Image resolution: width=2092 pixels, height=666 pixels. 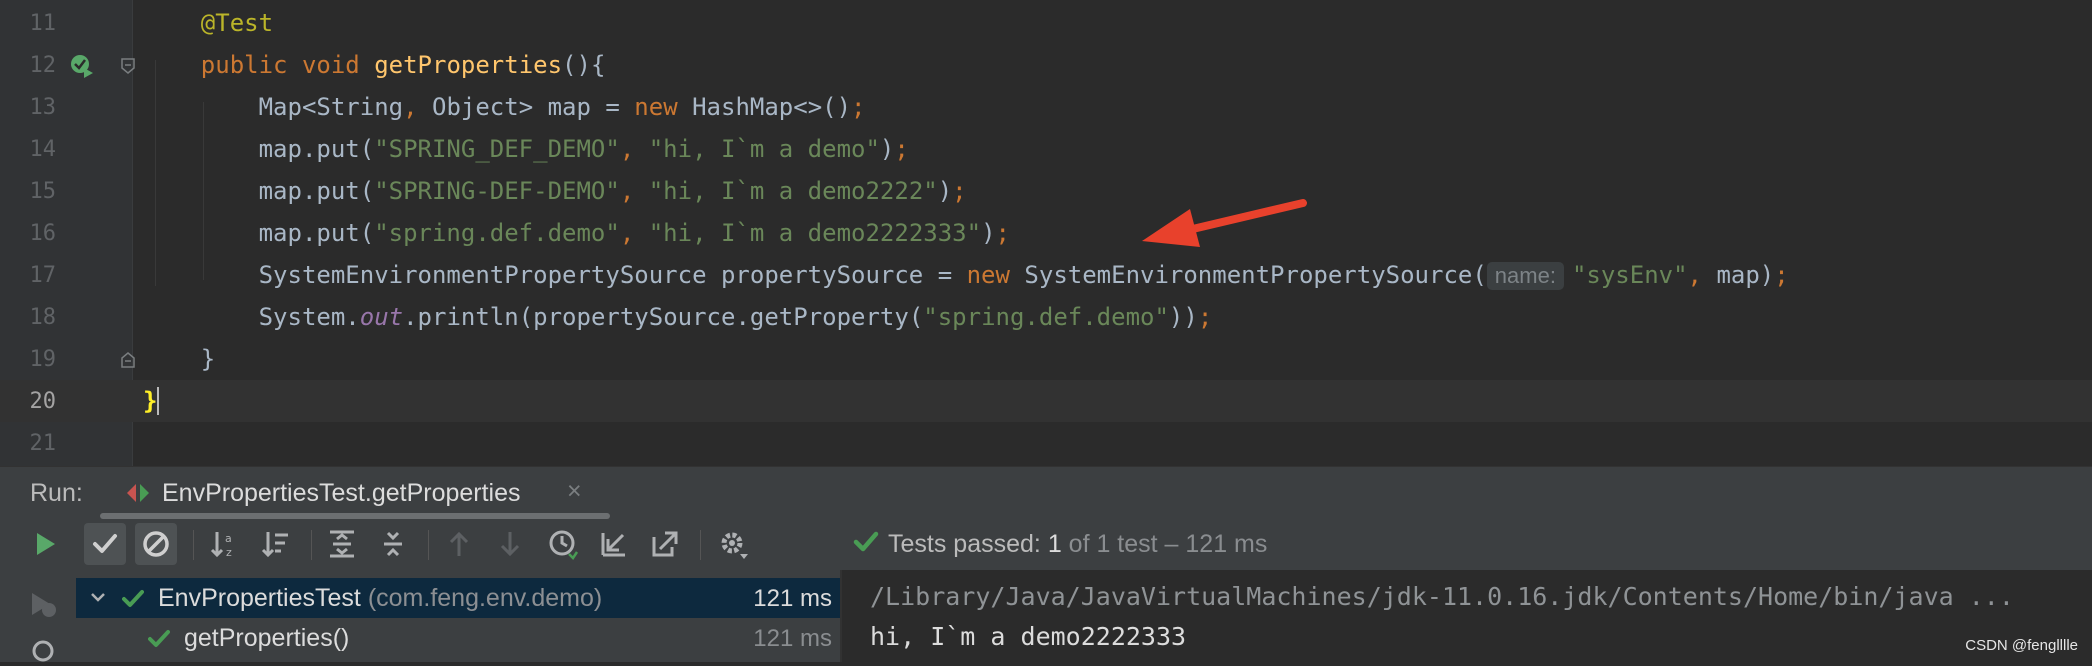 I want to click on show-ignored-toggle, so click(x=156, y=544).